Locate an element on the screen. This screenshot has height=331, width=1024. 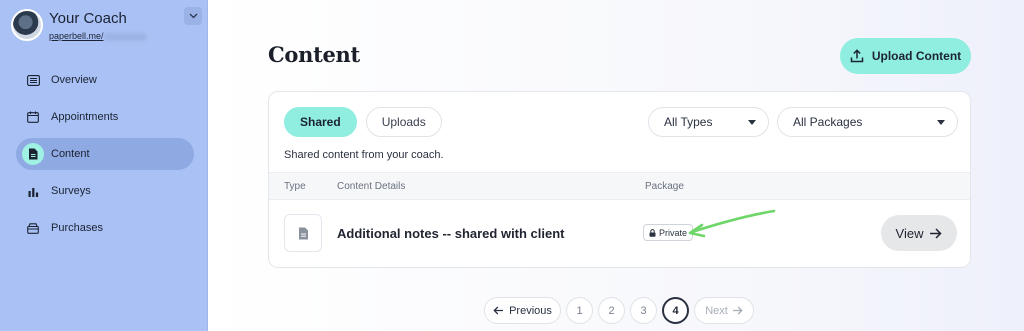
brand-url-text: paperbell.me/ is located at coordinates (76, 36).